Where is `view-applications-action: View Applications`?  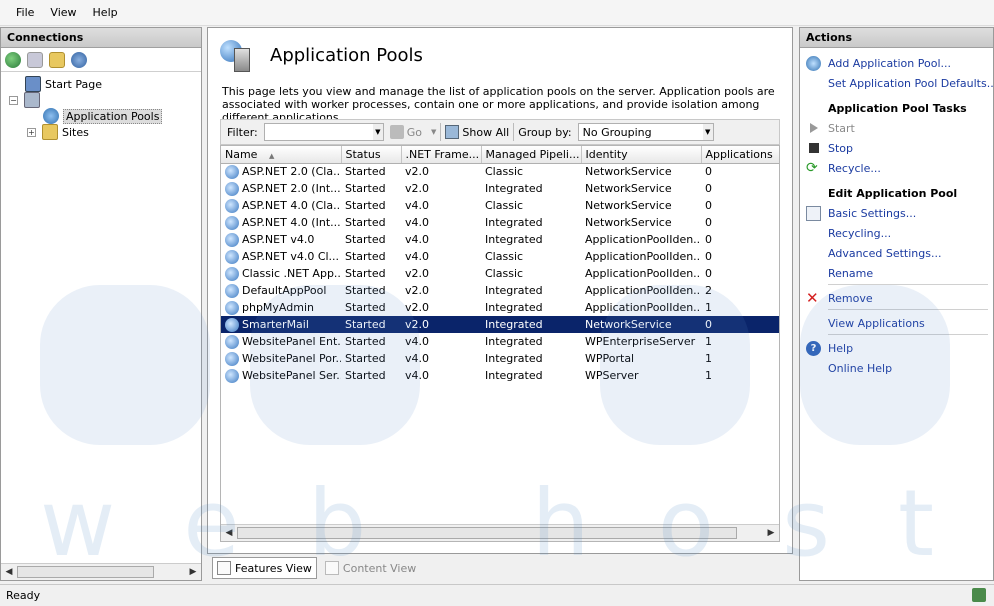 view-applications-action: View Applications is located at coordinates (897, 323).